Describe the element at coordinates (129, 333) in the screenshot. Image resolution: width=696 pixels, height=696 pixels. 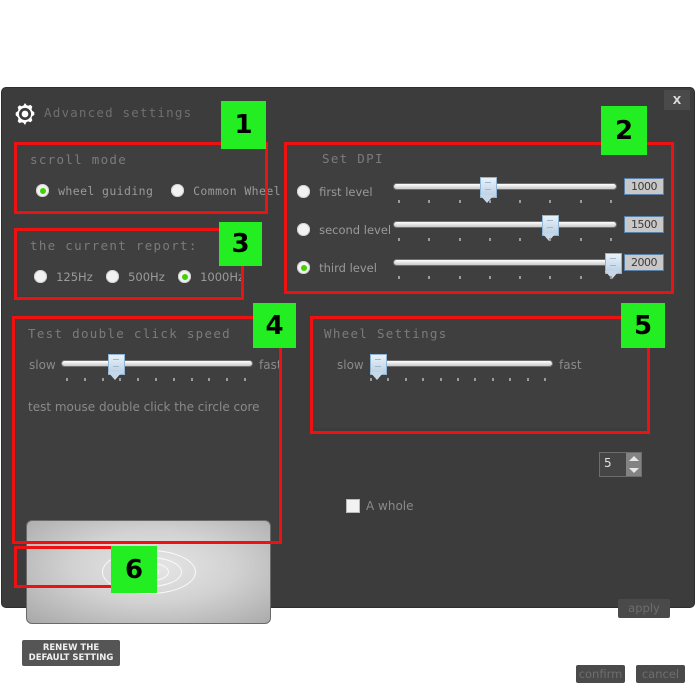
I see `double-click-title: Test double click speed` at that location.